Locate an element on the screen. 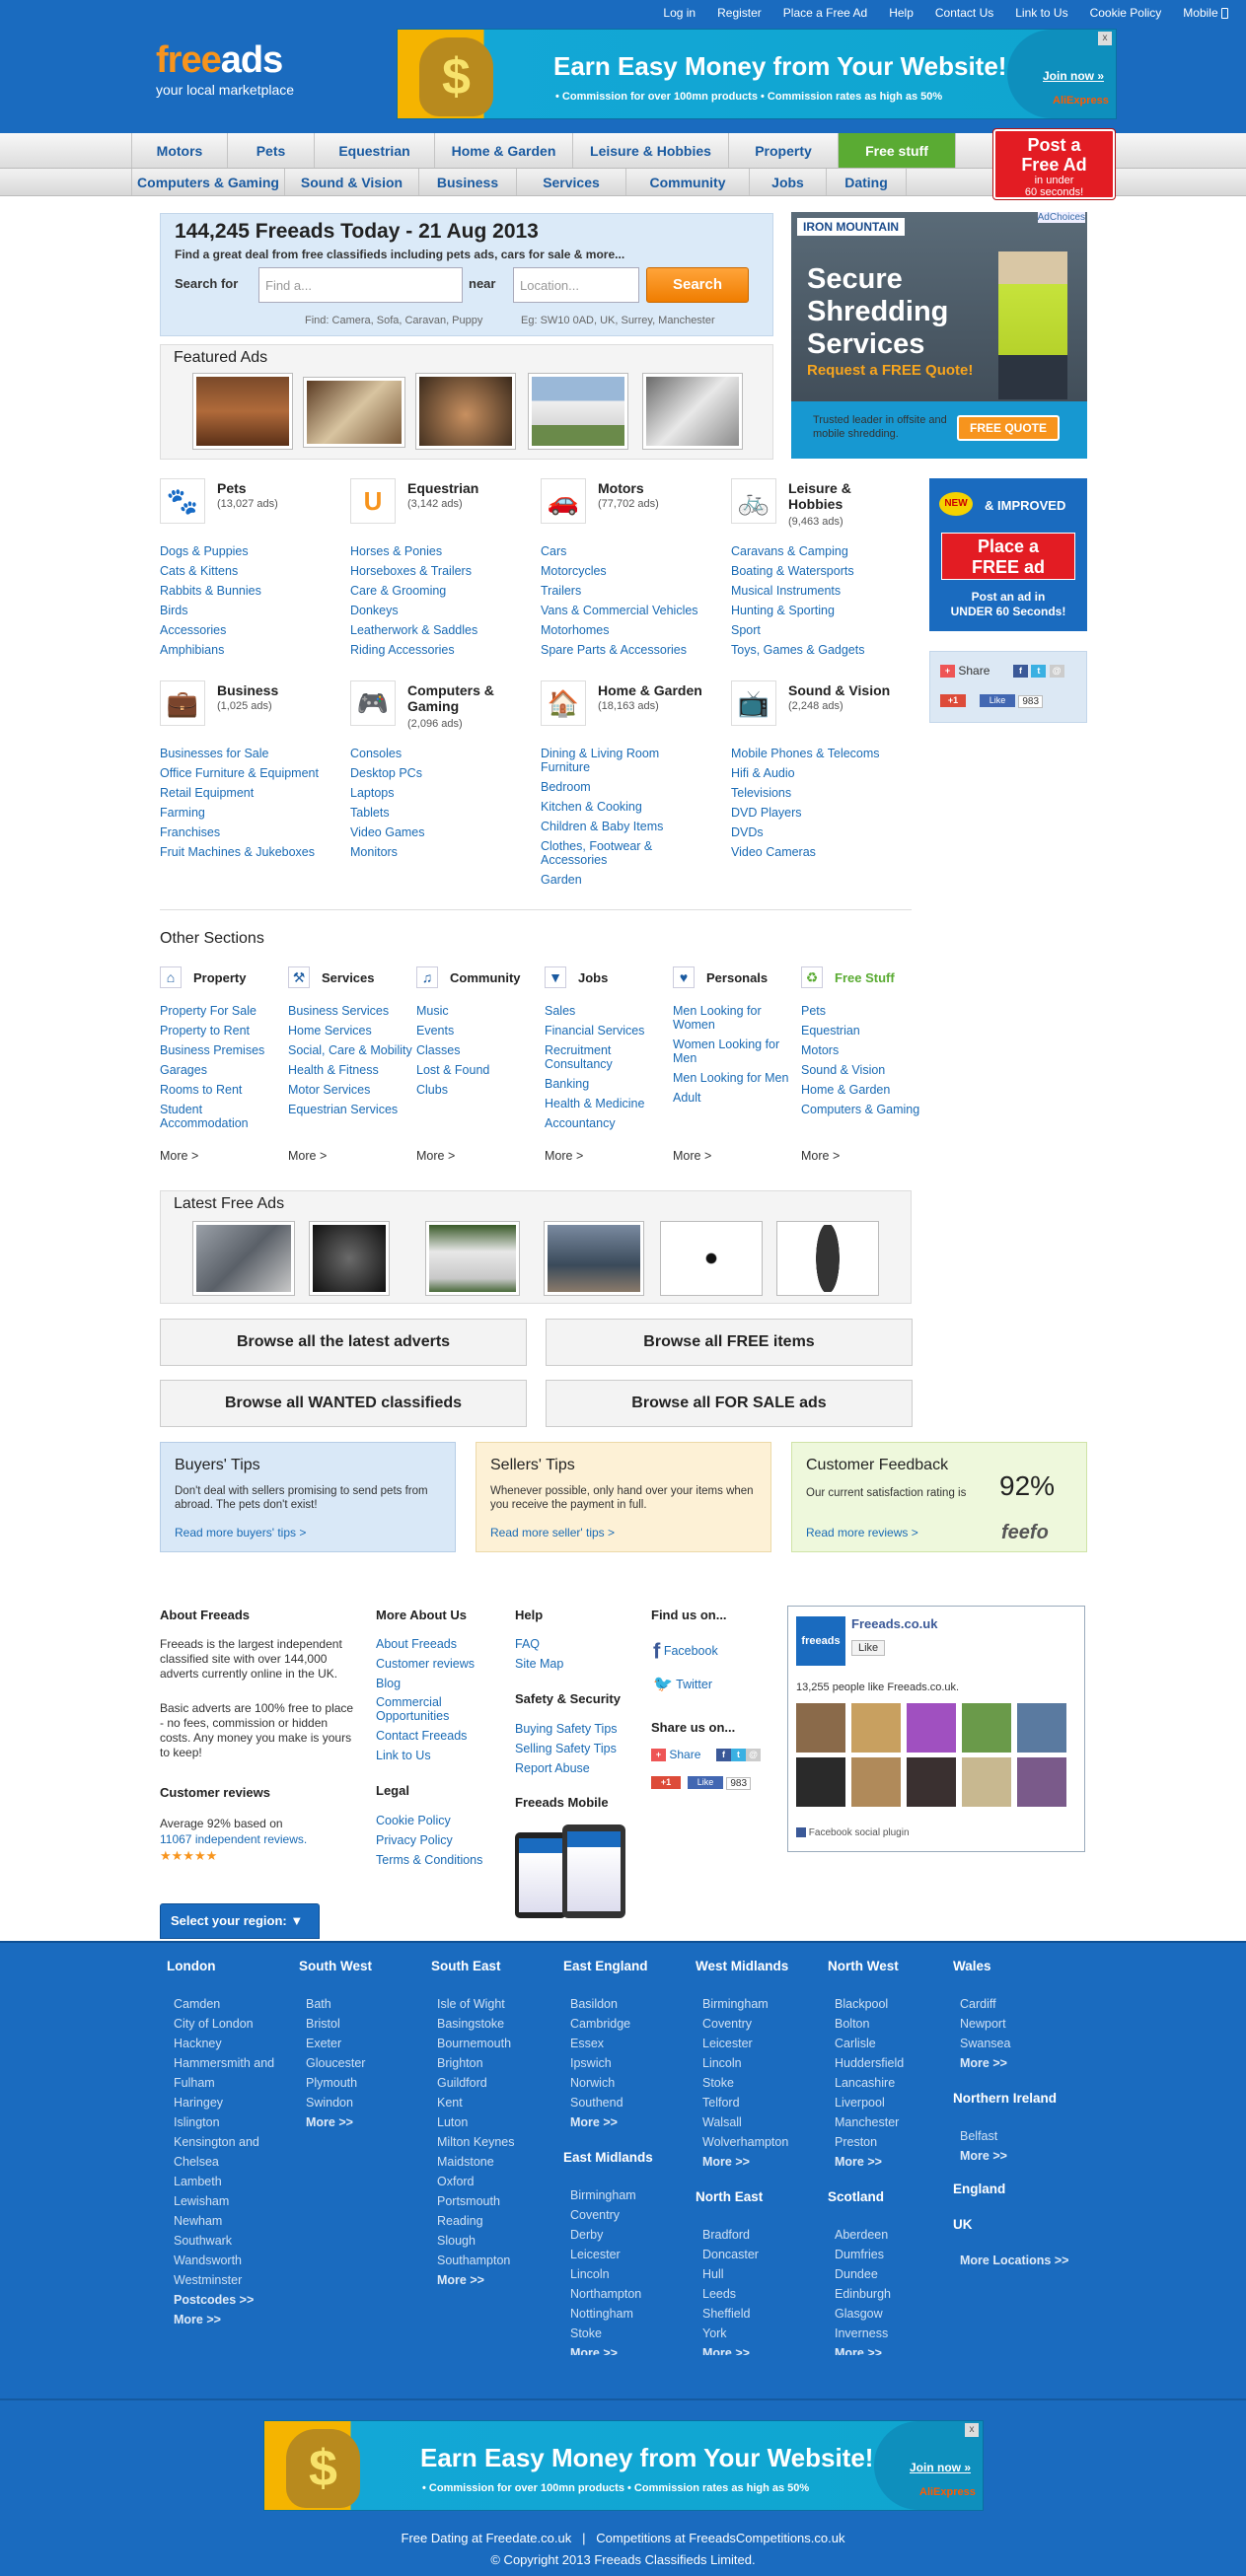 Image resolution: width=1246 pixels, height=2576 pixels. free-quote-button: FREE QUOTE is located at coordinates (1008, 428).